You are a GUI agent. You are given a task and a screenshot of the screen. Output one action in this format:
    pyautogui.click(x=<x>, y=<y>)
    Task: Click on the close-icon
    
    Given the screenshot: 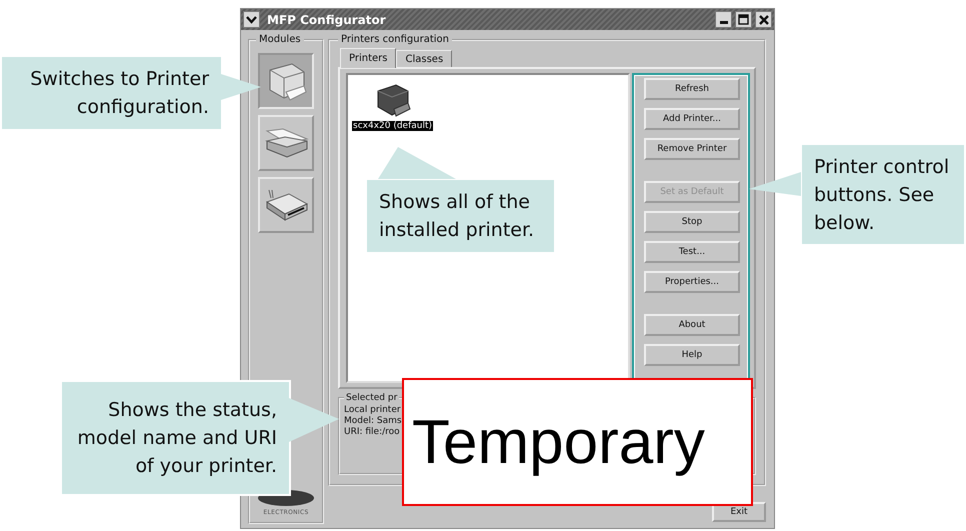 What is the action you would take?
    pyautogui.click(x=763, y=19)
    